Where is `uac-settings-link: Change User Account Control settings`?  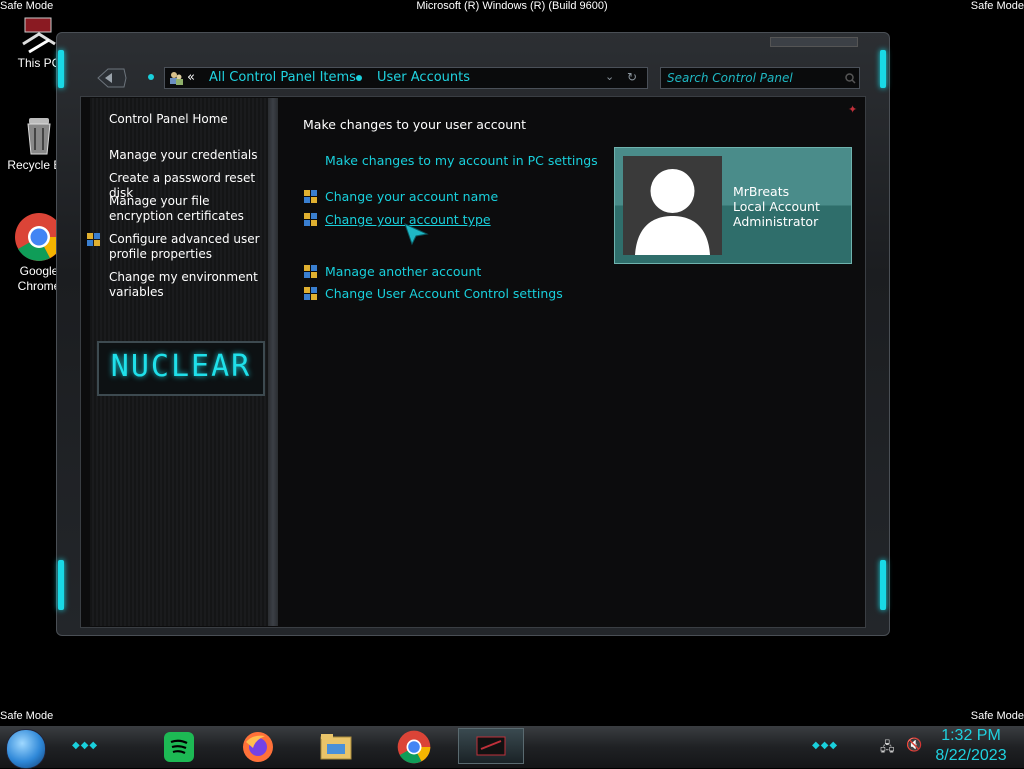 uac-settings-link: Change User Account Control settings is located at coordinates (444, 293).